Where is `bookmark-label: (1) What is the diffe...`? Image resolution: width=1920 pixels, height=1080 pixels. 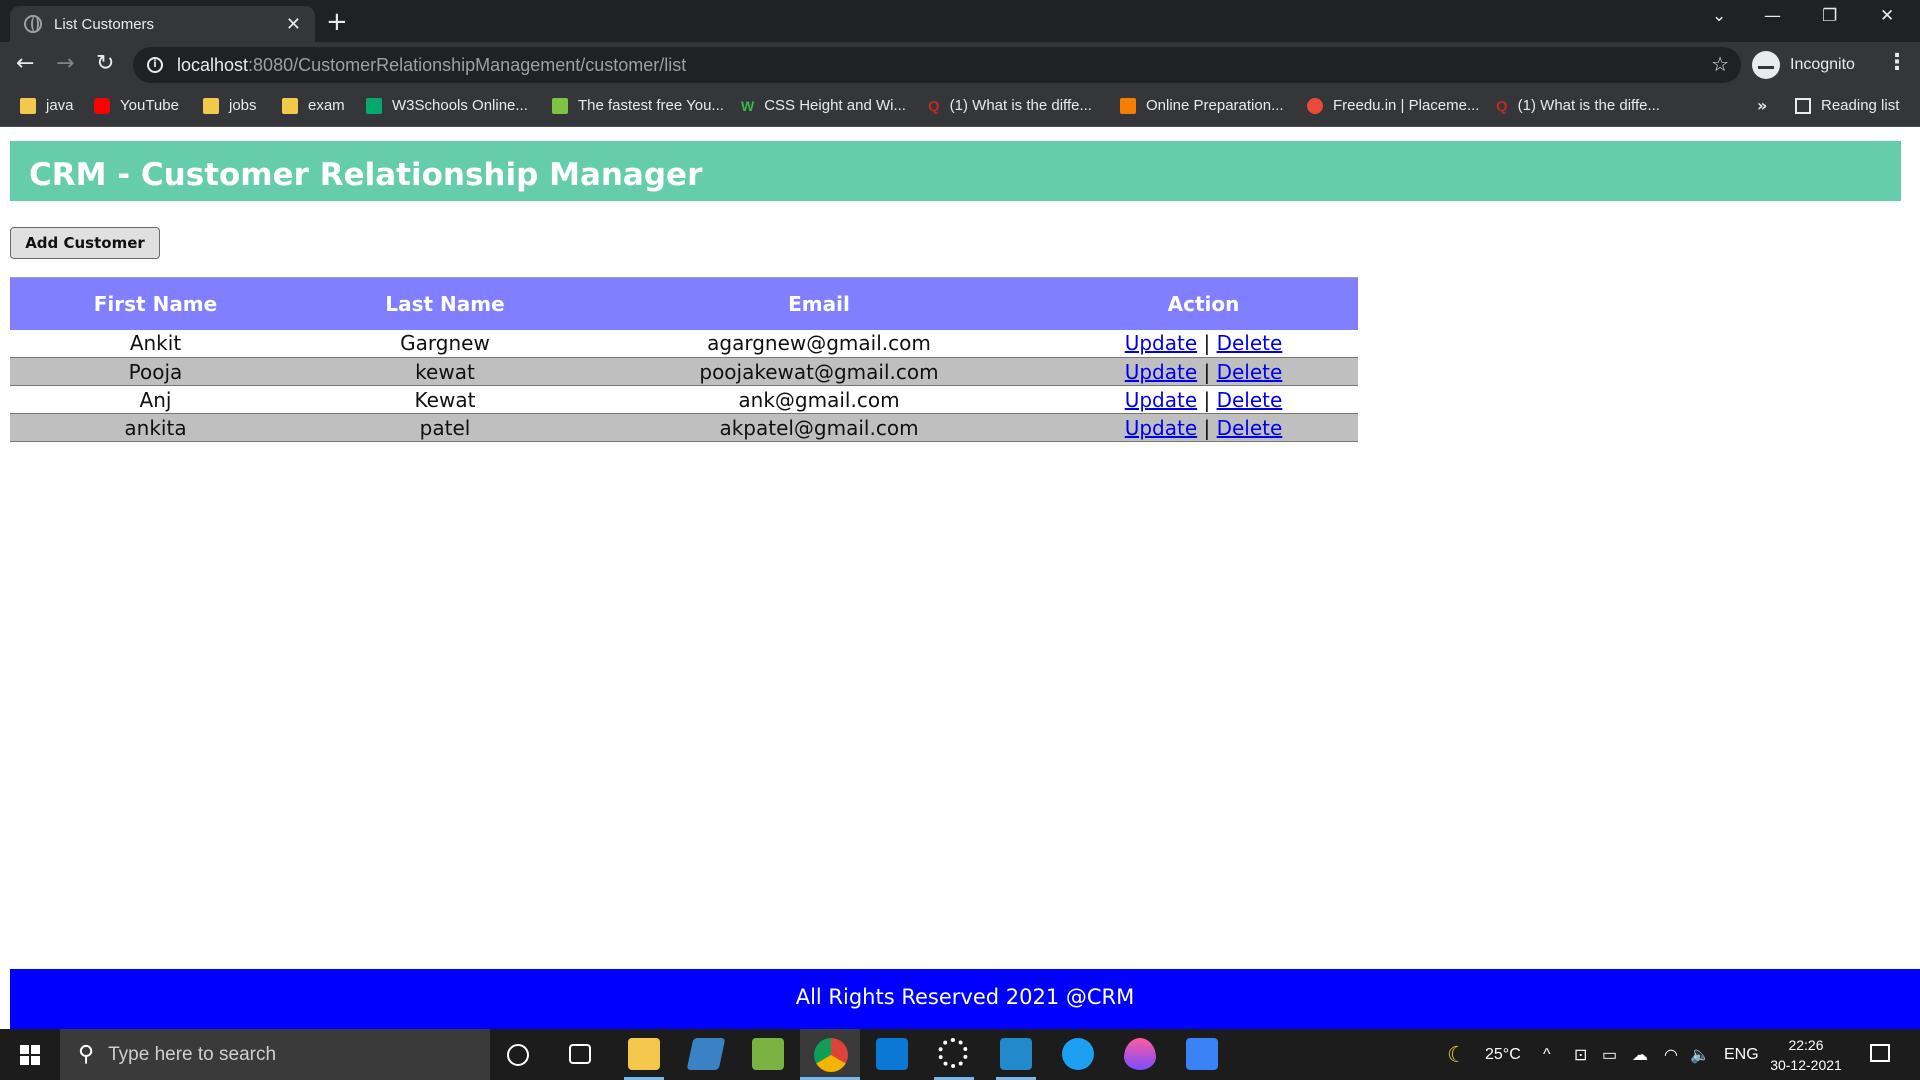
bookmark-label: (1) What is the diffe... is located at coordinates (1020, 105).